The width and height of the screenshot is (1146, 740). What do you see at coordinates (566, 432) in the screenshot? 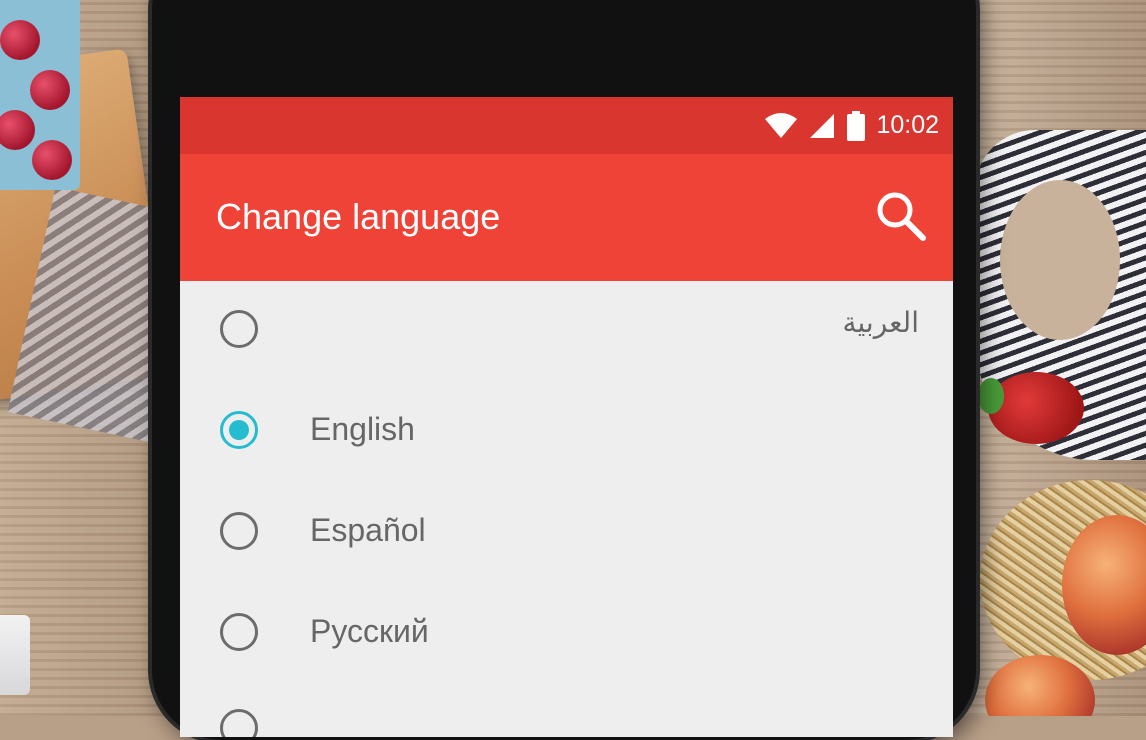
I see `language-option-english: English` at bounding box center [566, 432].